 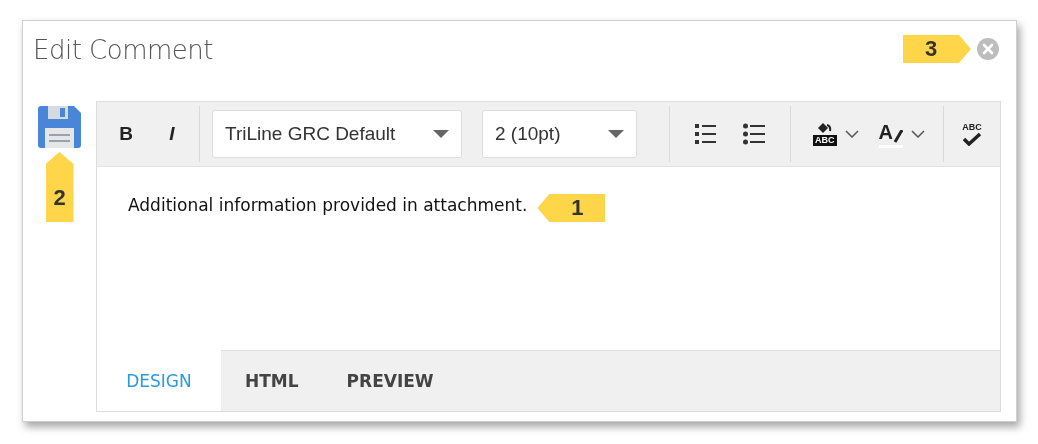 What do you see at coordinates (897, 136) in the screenshot?
I see `pen-icon` at bounding box center [897, 136].